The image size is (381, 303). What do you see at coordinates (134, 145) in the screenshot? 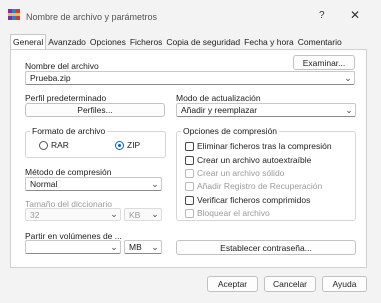
I see `radio-zip-label: ZIP` at bounding box center [134, 145].